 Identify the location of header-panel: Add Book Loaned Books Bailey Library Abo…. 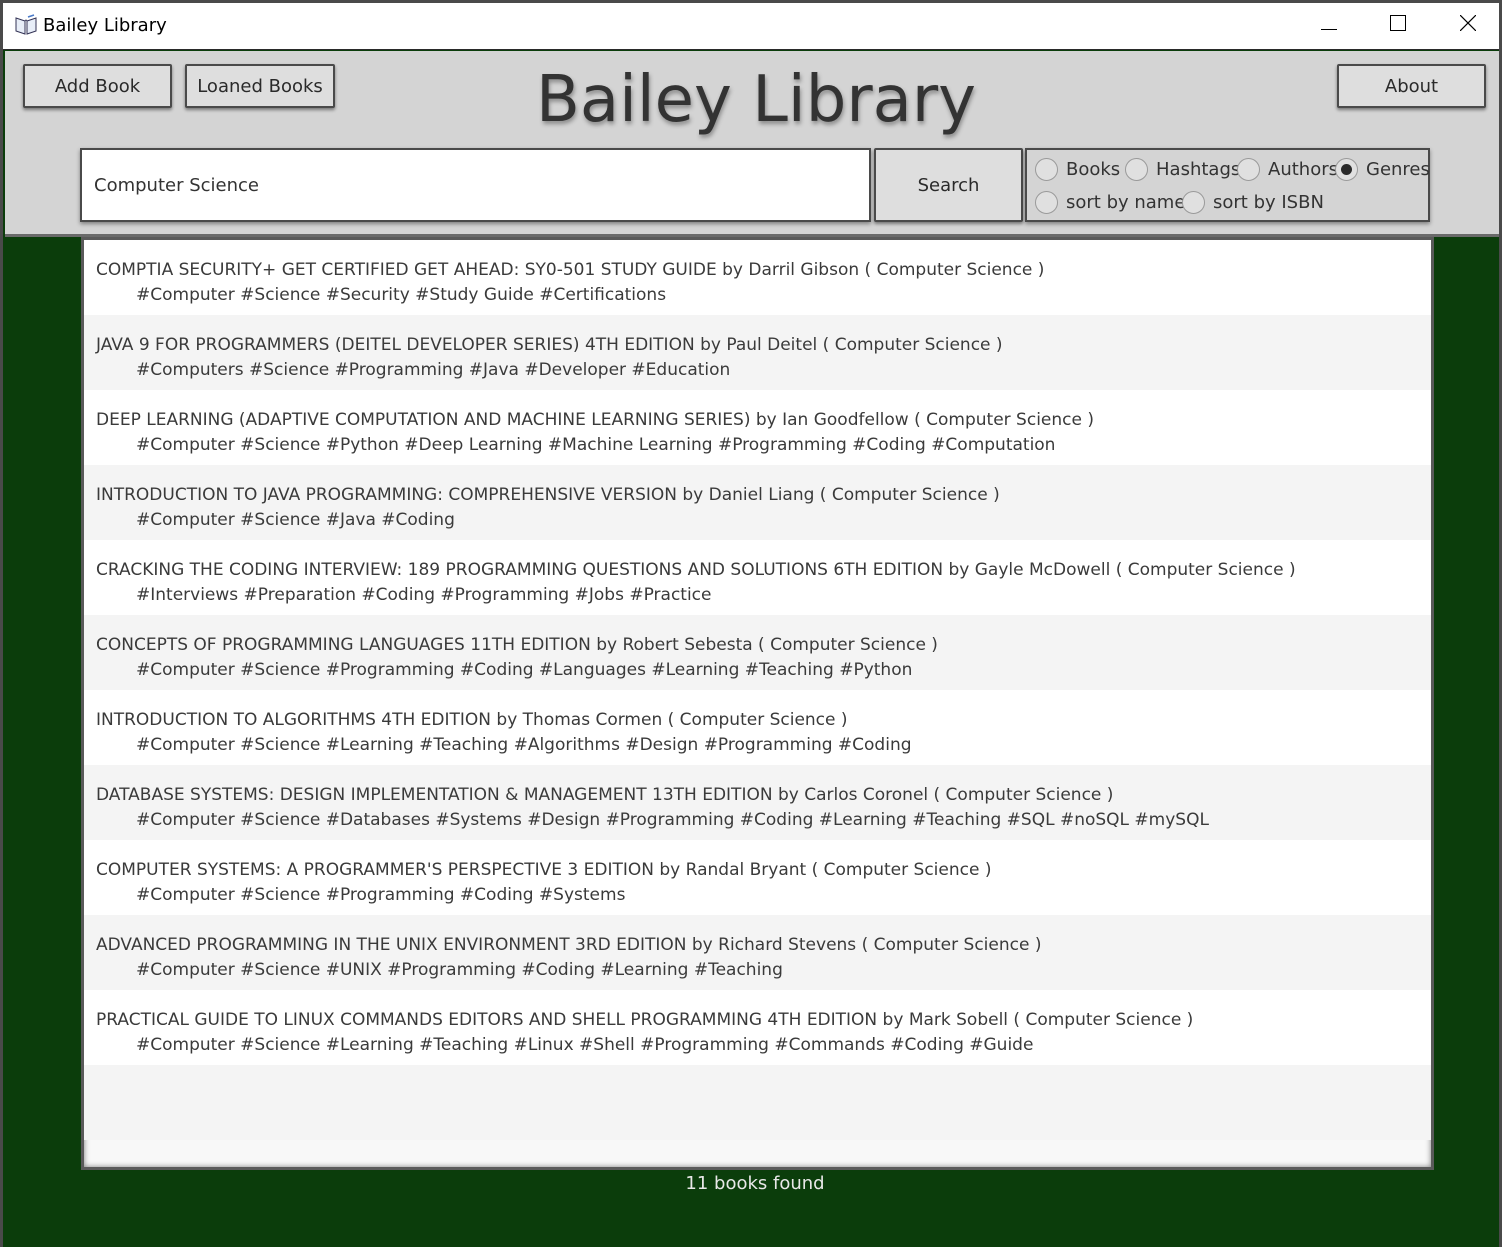
(752, 144).